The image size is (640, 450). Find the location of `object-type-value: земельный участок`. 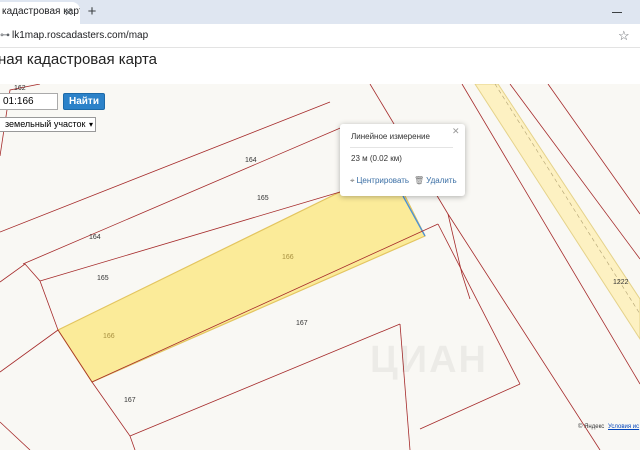

object-type-value: земельный участок is located at coordinates (45, 124).